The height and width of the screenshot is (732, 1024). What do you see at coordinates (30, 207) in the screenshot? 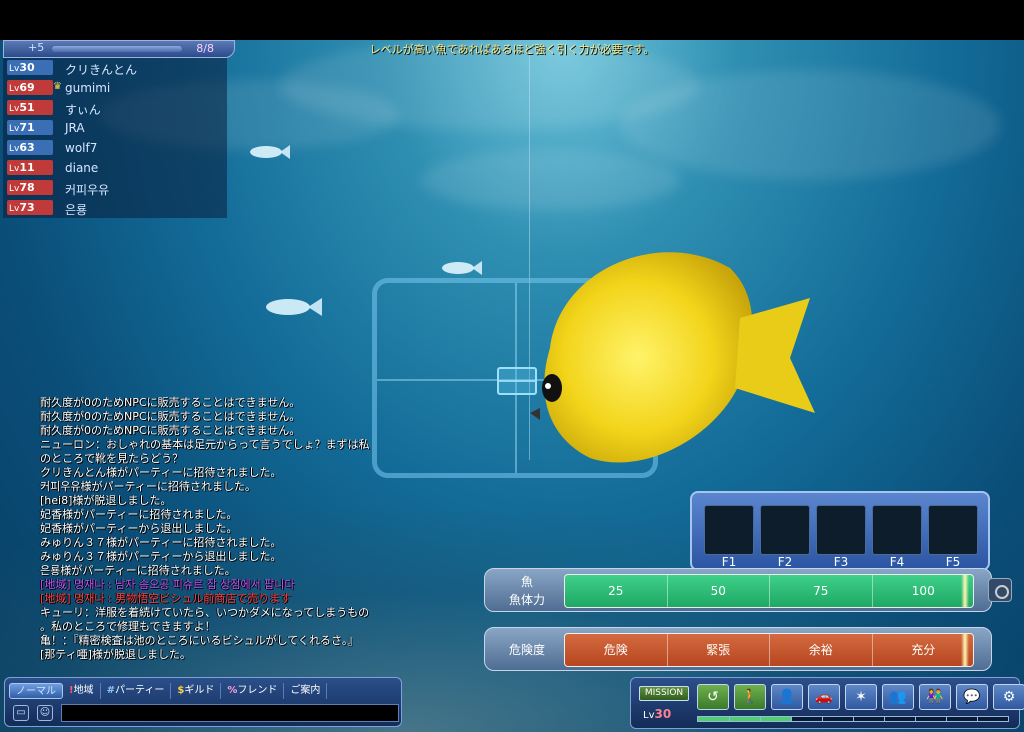
I see `member-level-badge: Lv73` at bounding box center [30, 207].